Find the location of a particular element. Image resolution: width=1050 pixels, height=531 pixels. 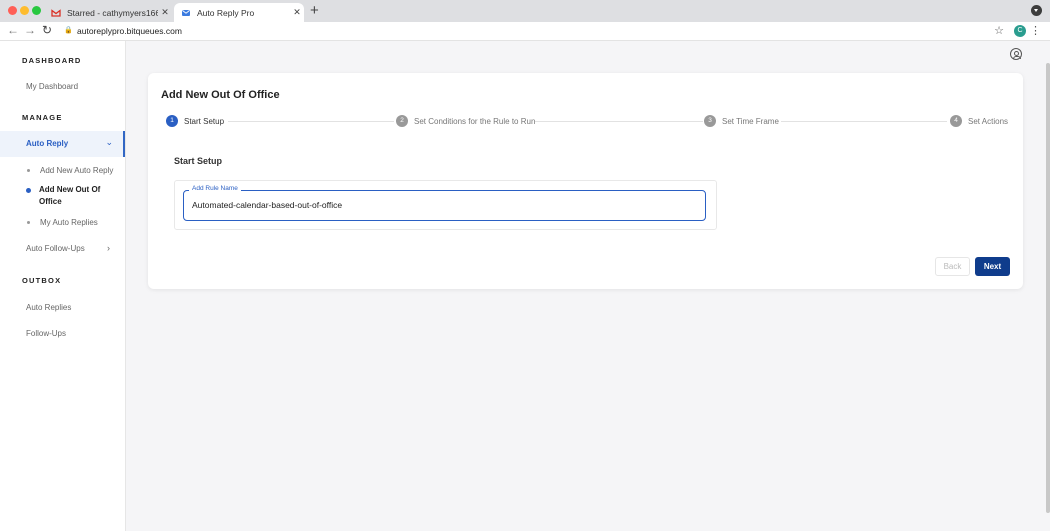

step-label: Set Actions is located at coordinates (988, 121).